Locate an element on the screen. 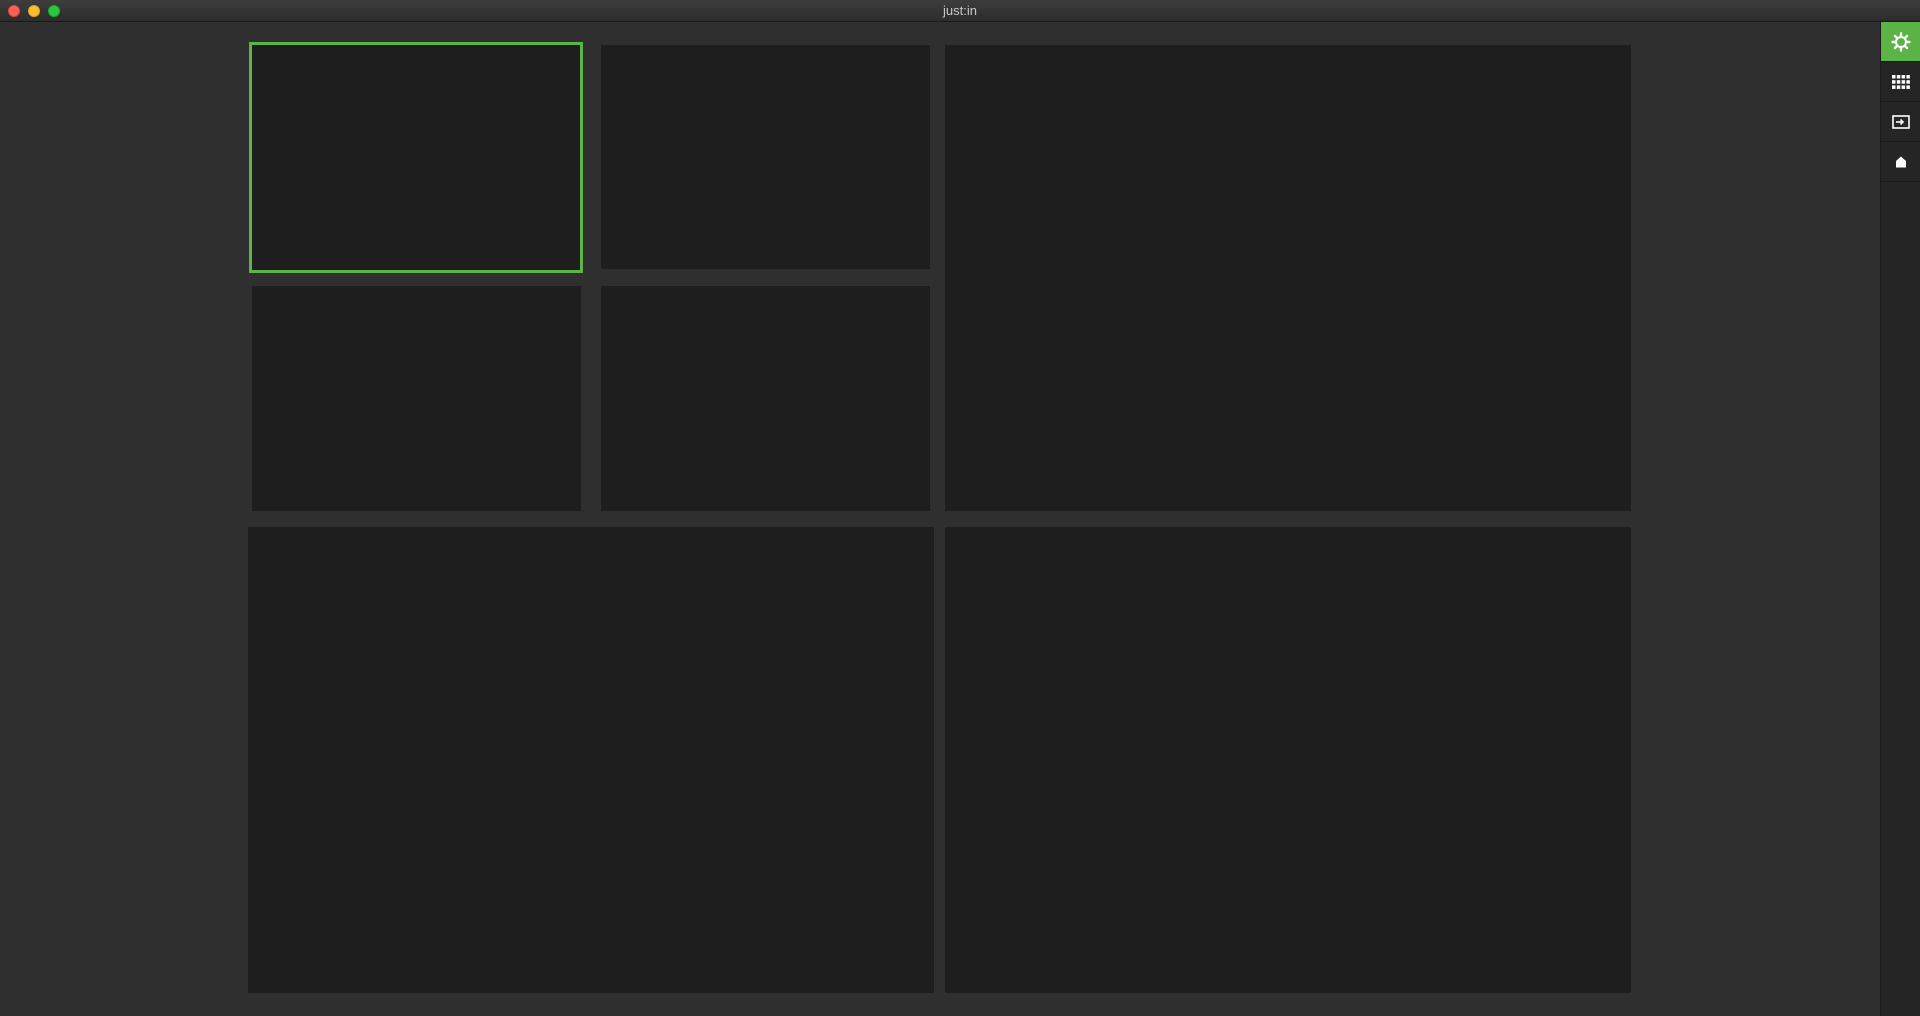 This screenshot has width=1920, height=1016. input-source-button is located at coordinates (1900, 122).